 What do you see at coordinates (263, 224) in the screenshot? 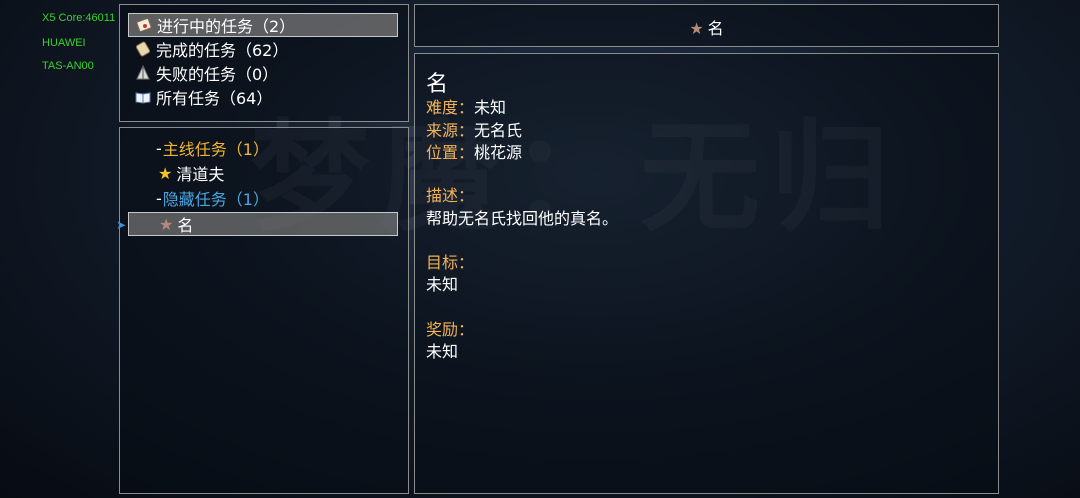
I see `quest-item-hidden: ★ 名` at bounding box center [263, 224].